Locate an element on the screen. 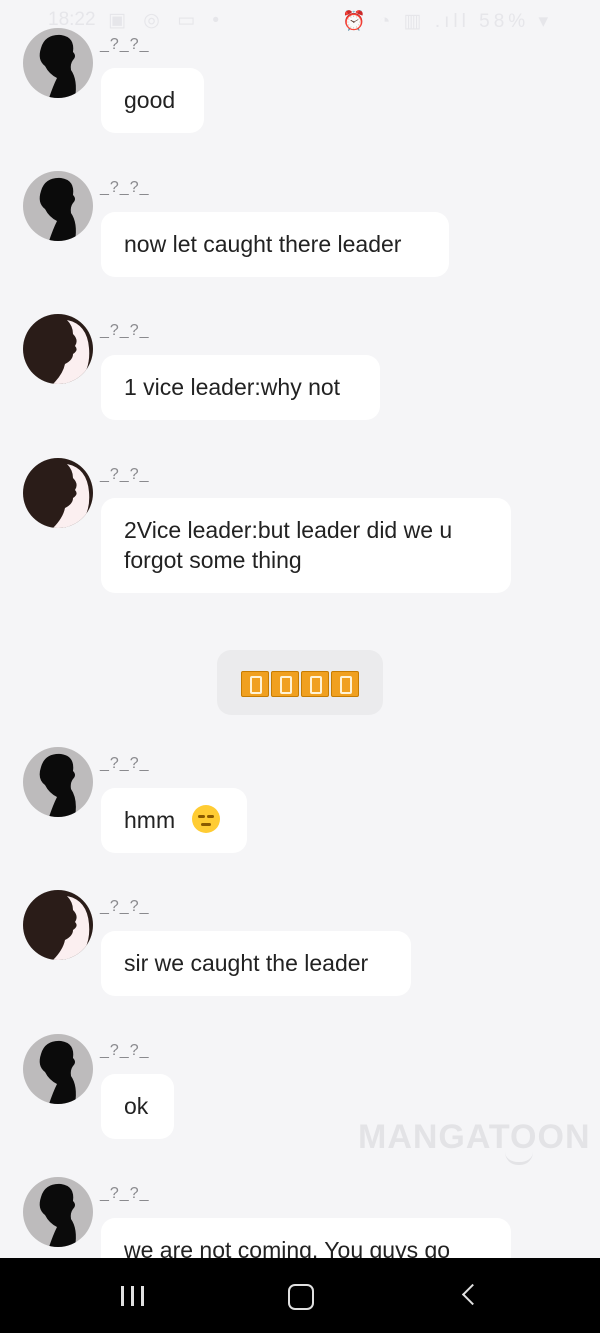 This screenshot has width=600, height=1333. message-text: ok is located at coordinates (136, 1106).